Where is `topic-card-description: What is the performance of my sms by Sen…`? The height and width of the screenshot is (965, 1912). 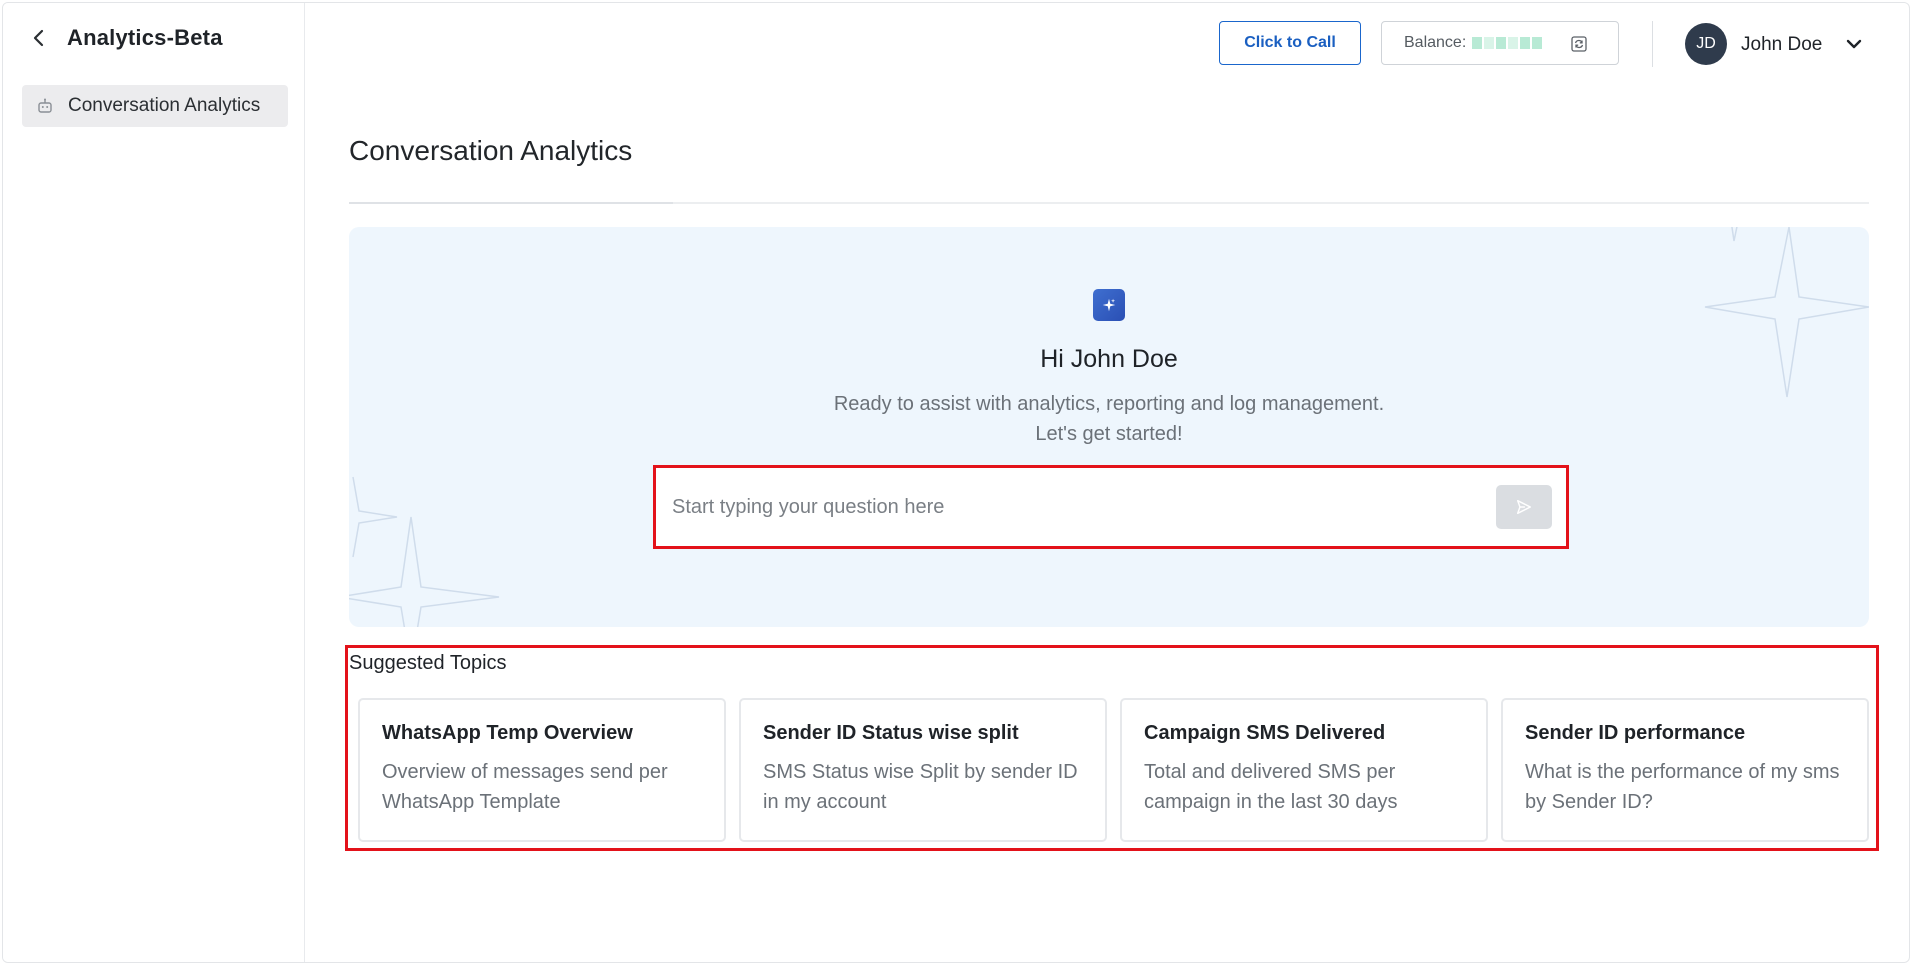
topic-card-description: What is the performance of my sms by Sen… is located at coordinates (1682, 787).